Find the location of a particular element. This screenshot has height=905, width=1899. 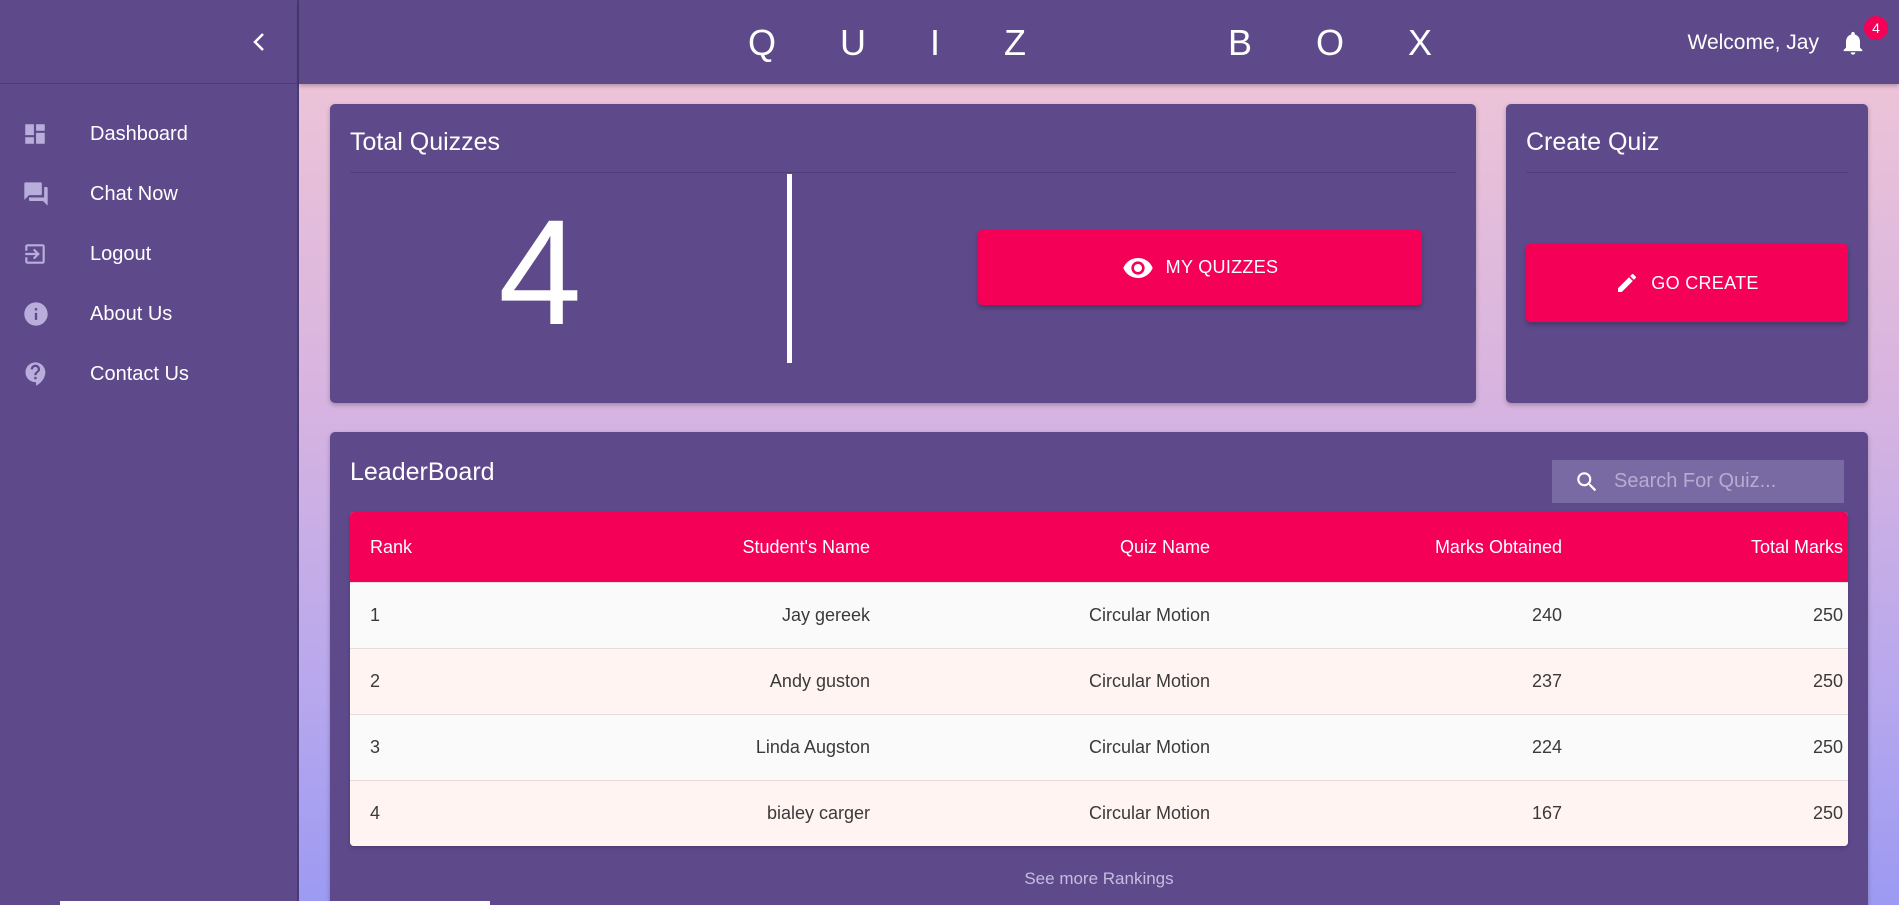

sidebar-item-label: Dashboard is located at coordinates (139, 133).